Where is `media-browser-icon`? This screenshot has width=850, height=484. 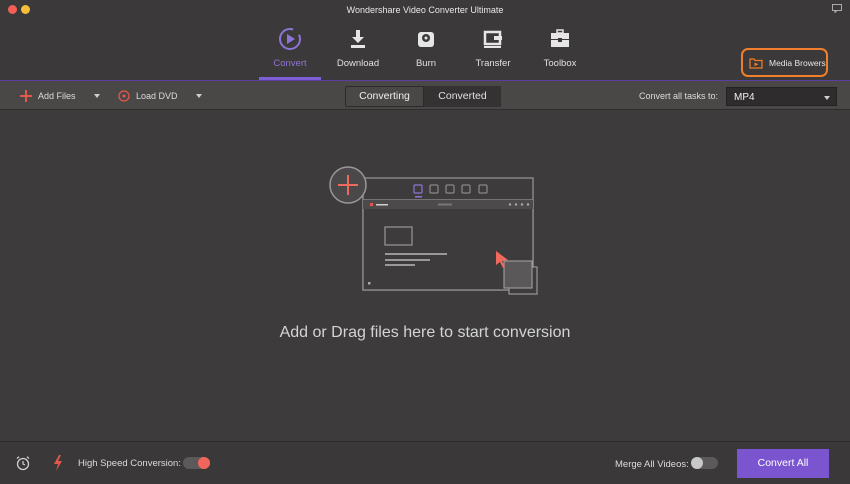 media-browser-icon is located at coordinates (756, 63).